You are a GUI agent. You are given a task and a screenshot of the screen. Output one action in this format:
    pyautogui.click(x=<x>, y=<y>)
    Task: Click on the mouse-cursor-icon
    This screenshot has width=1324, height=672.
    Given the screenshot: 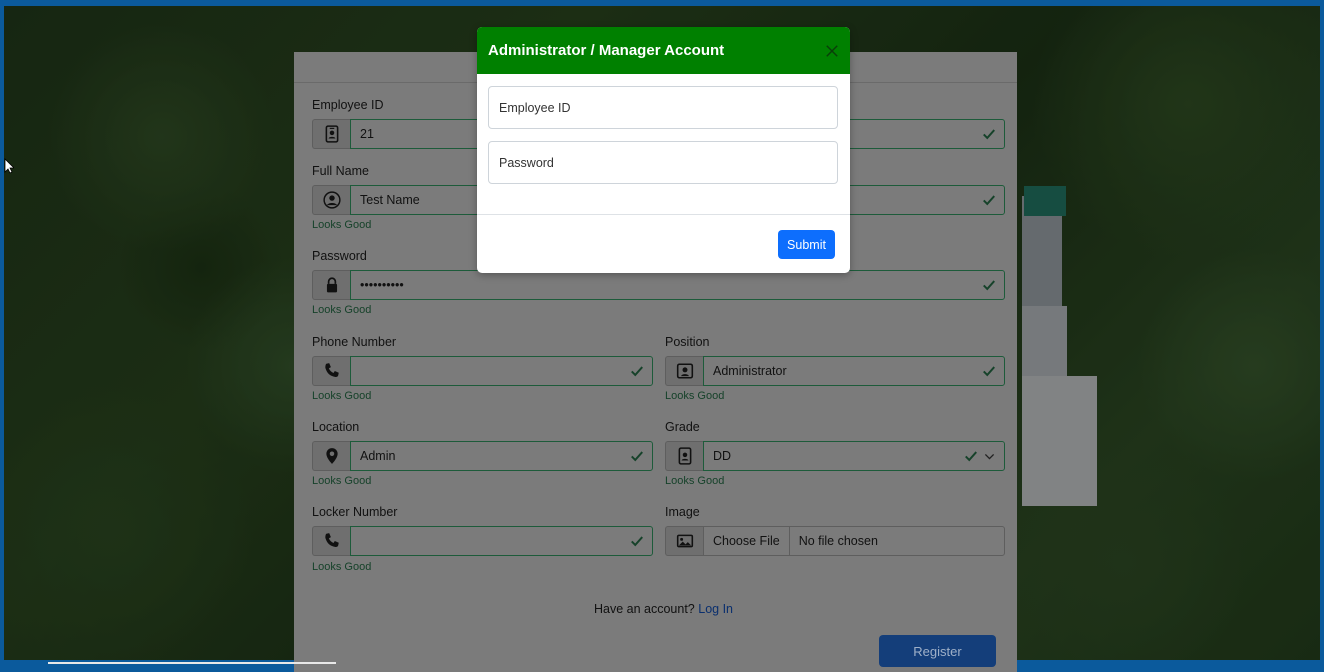 What is the action you would take?
    pyautogui.click(x=9, y=166)
    